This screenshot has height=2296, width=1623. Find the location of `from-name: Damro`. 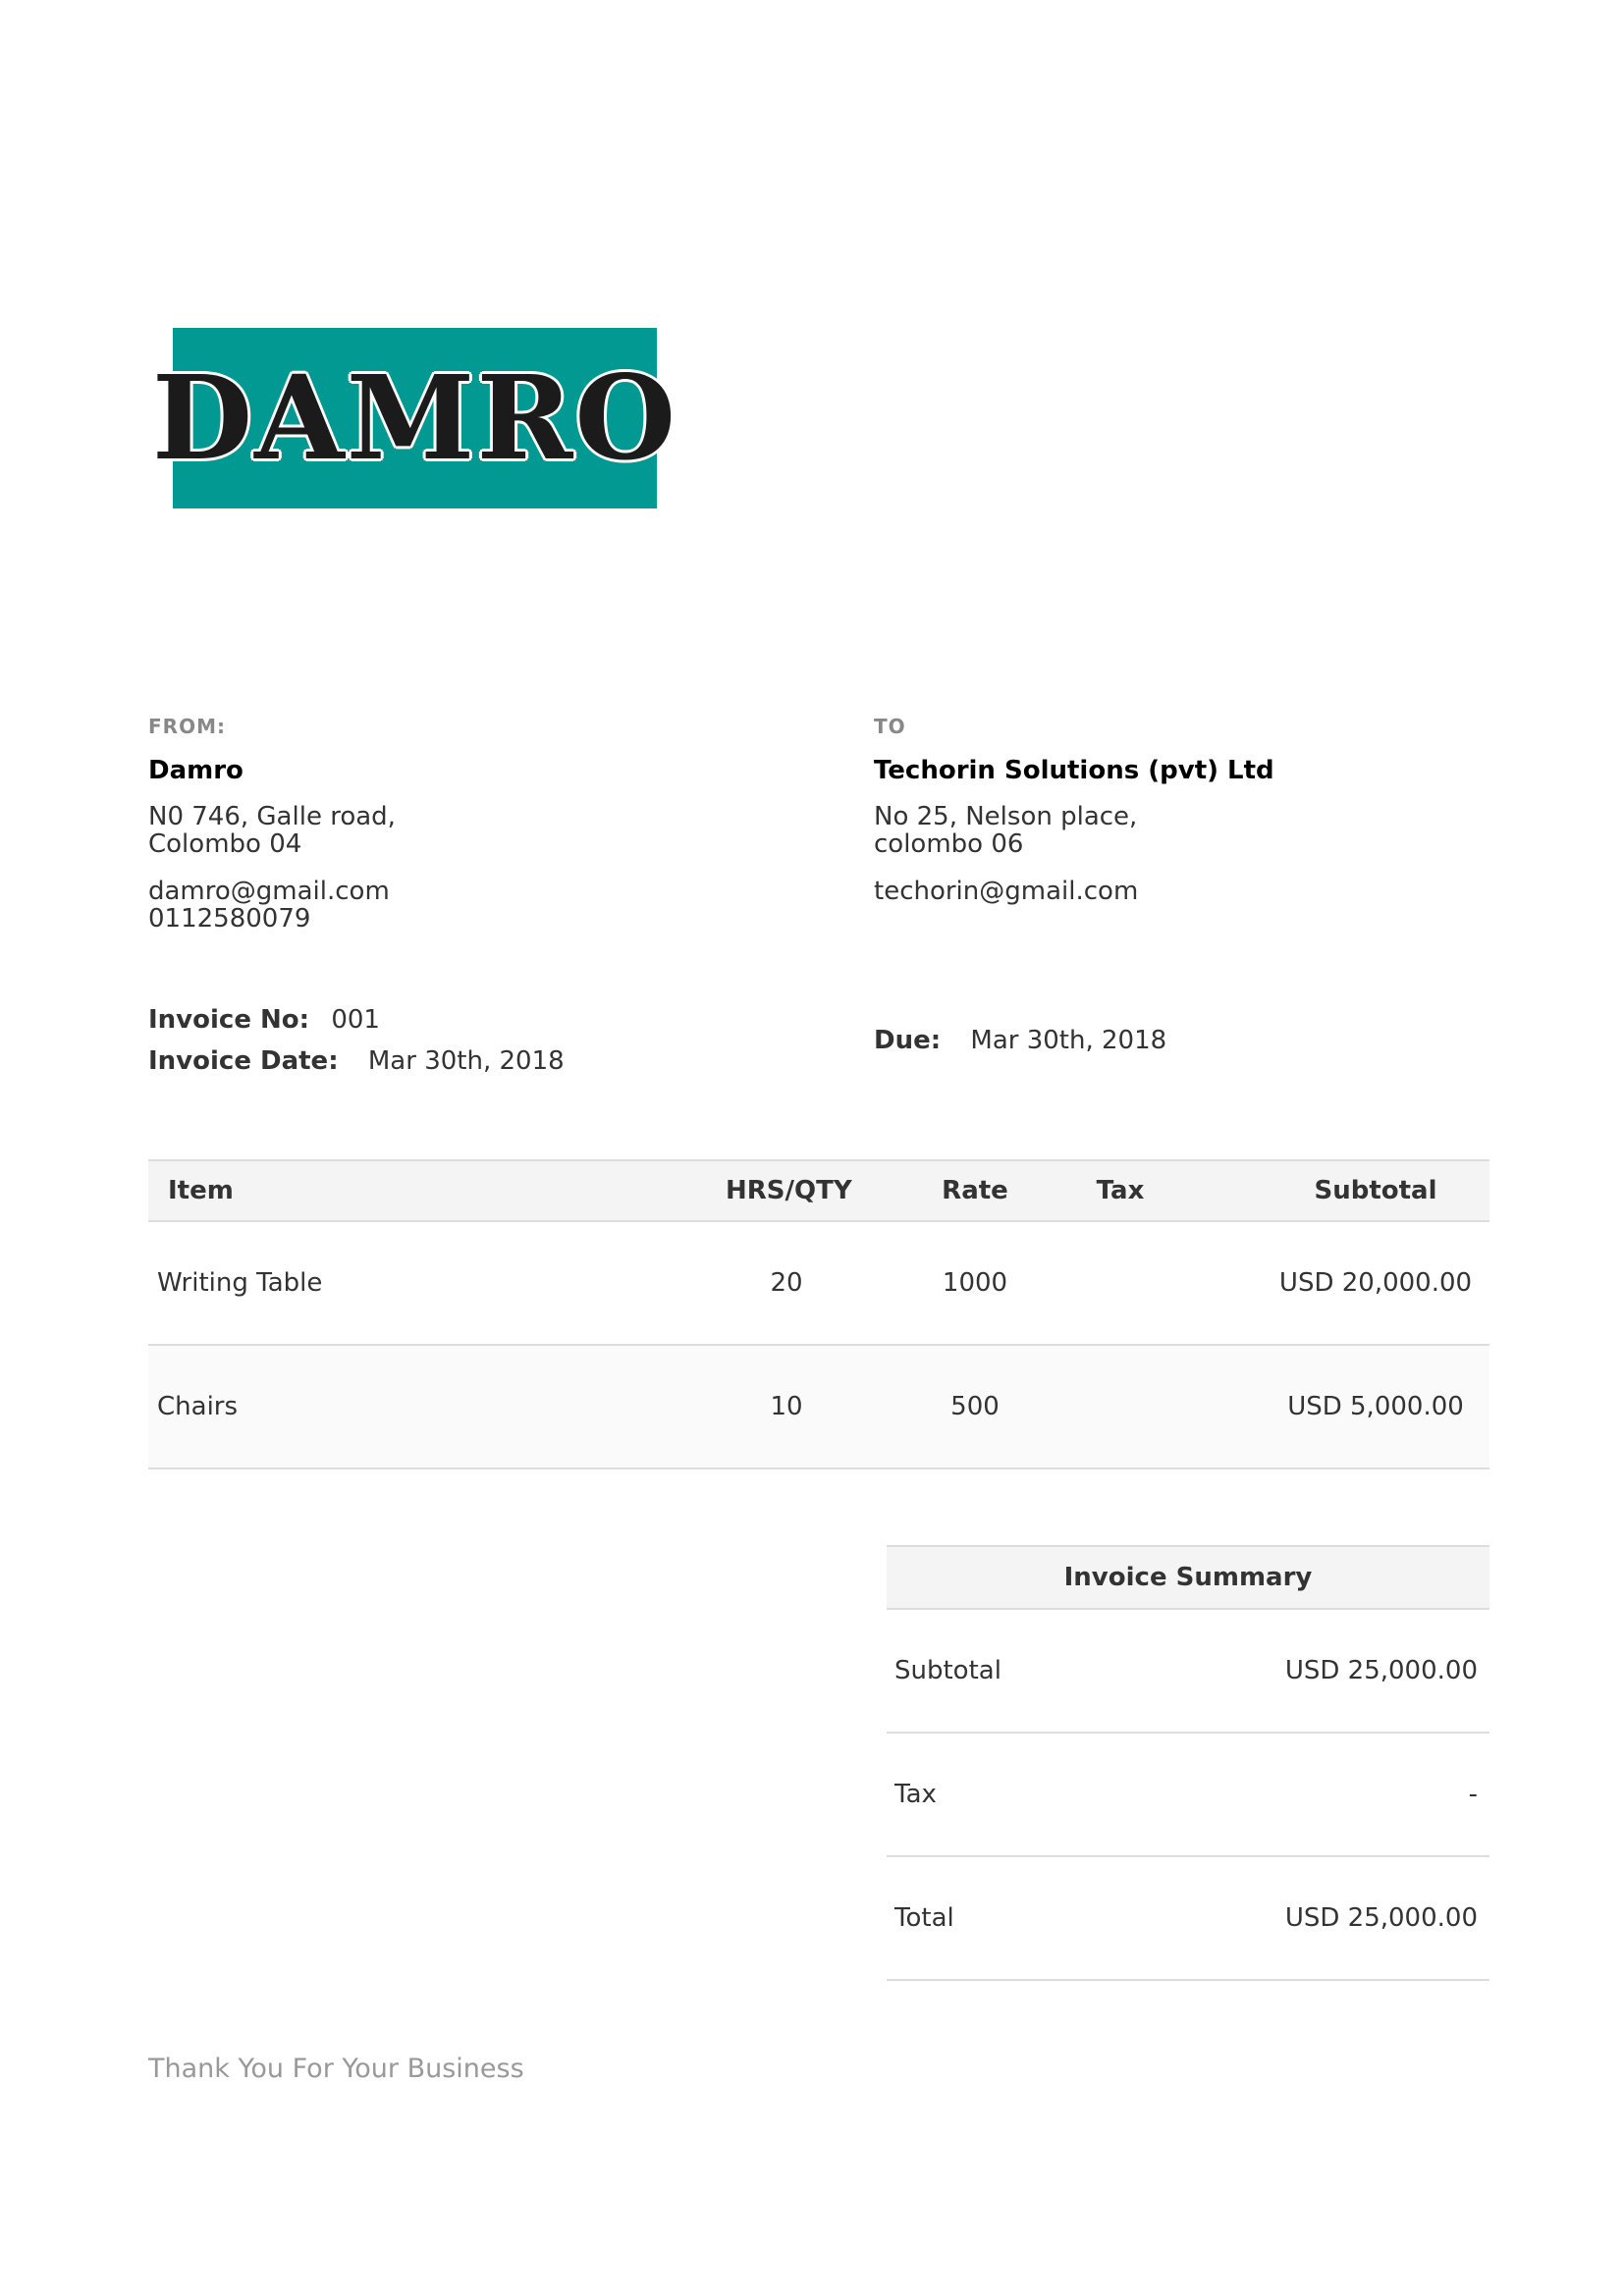

from-name: Damro is located at coordinates (196, 770).